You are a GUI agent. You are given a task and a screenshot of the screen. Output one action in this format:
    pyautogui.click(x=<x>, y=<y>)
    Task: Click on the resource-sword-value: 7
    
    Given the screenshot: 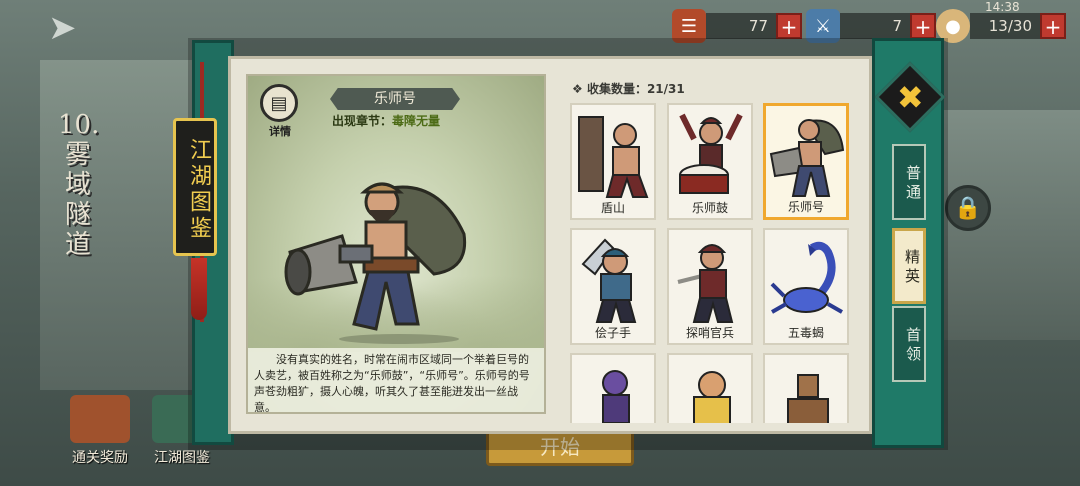 What is the action you would take?
    pyautogui.click(x=875, y=26)
    